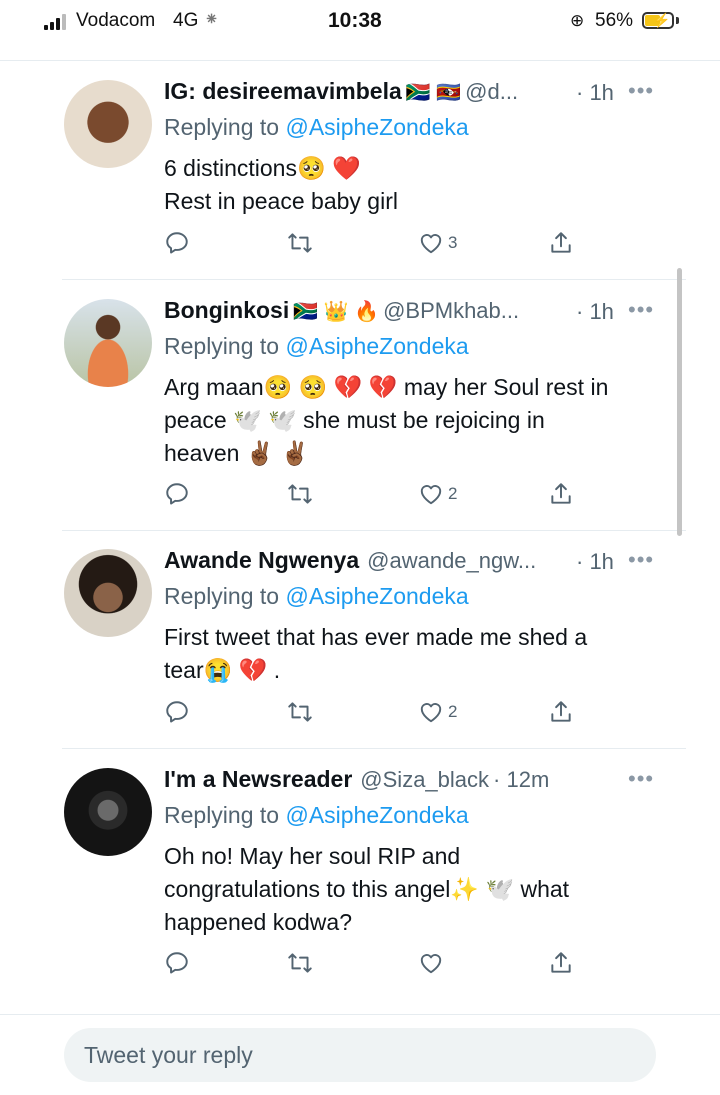 Image resolution: width=720 pixels, height=1095 pixels. I want to click on tweet-line: congratulations to this angel✨ 🕊️ what, so click(367, 889).